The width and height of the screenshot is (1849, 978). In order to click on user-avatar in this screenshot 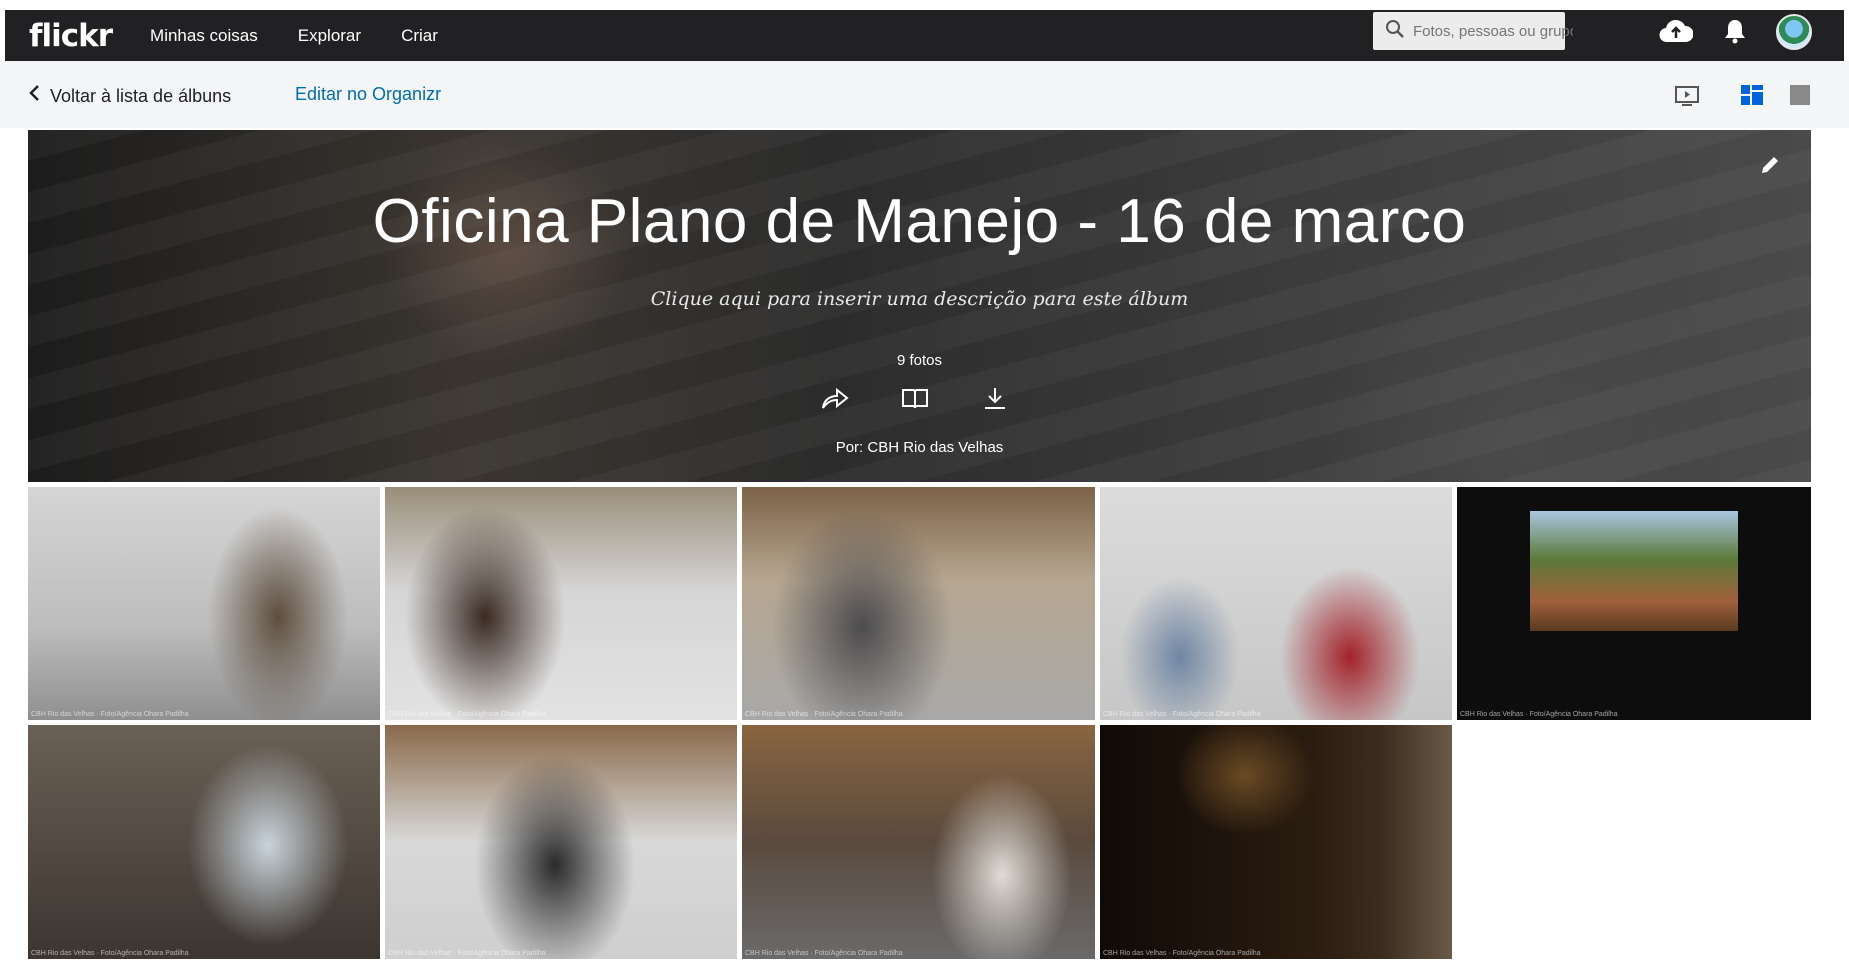, I will do `click(1794, 32)`.